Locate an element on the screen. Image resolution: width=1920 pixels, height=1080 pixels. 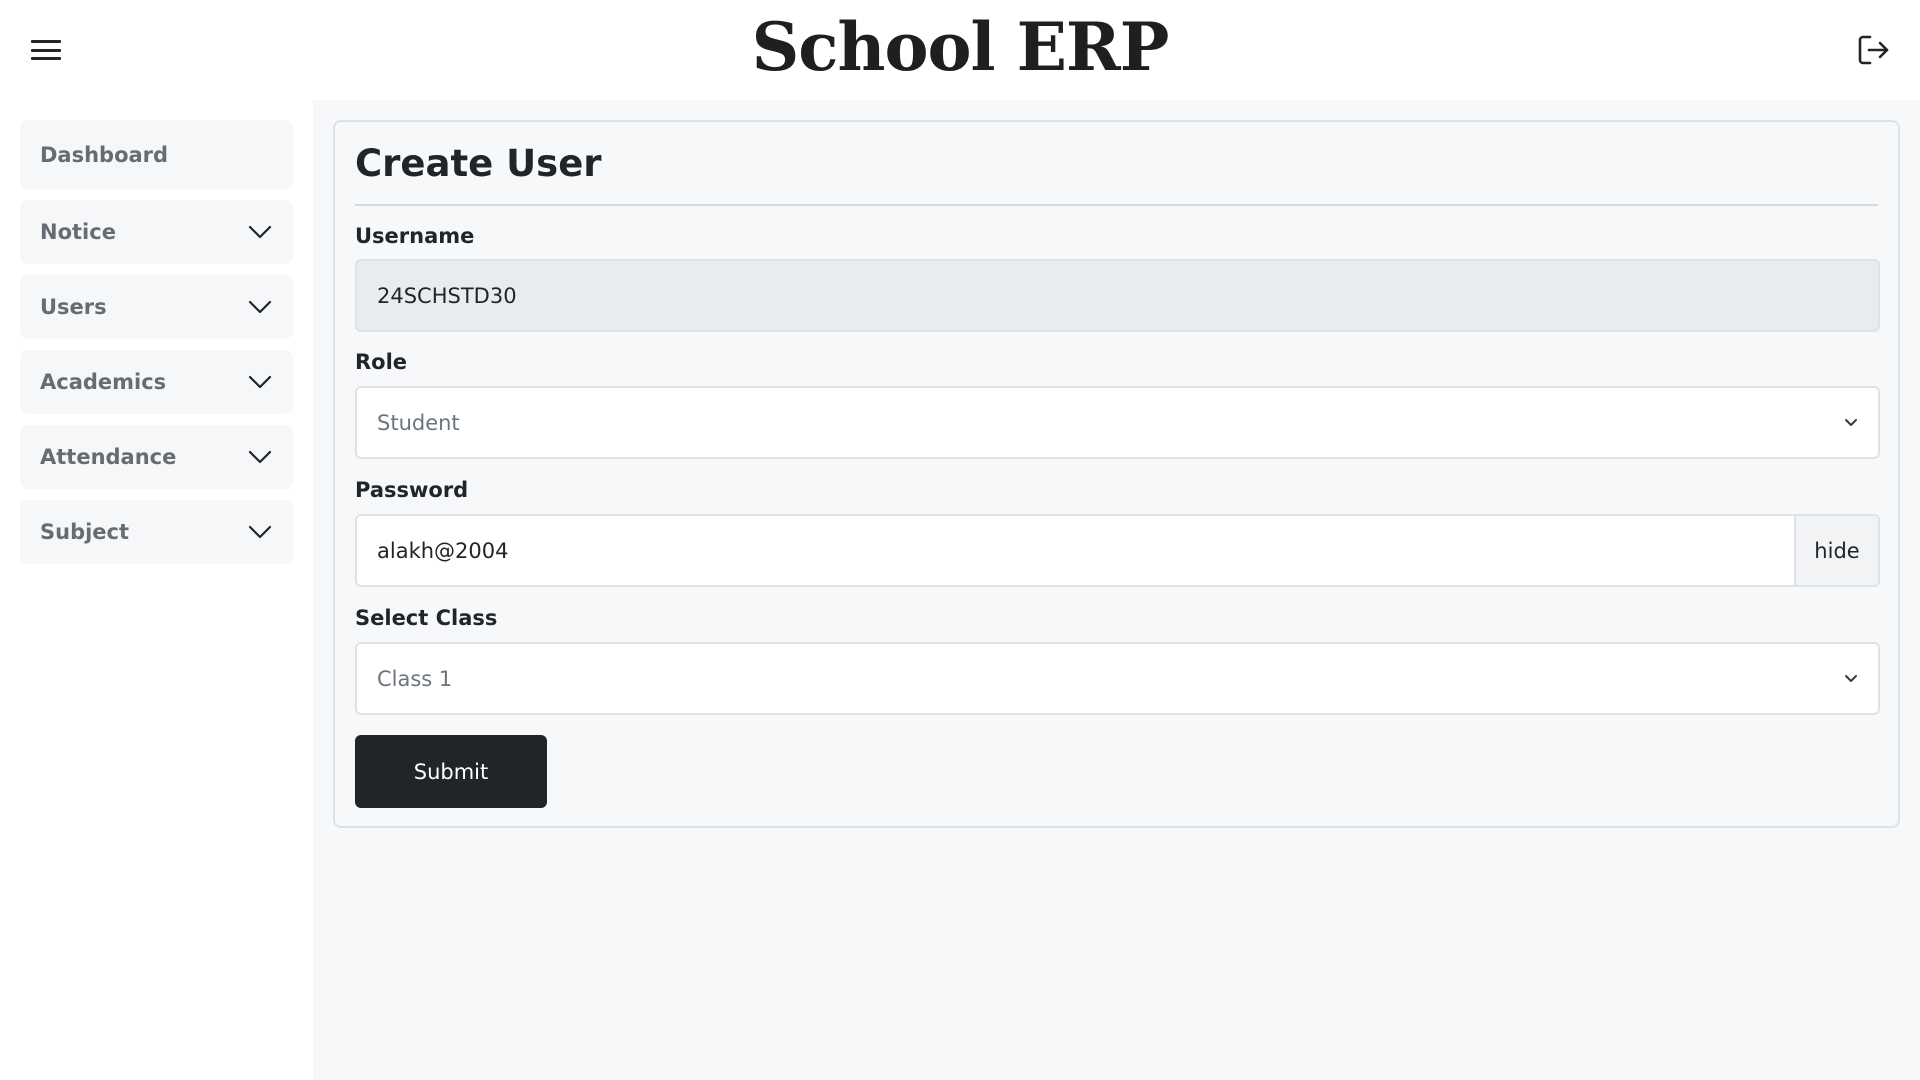
password-value: alakh@2004 is located at coordinates (443, 550).